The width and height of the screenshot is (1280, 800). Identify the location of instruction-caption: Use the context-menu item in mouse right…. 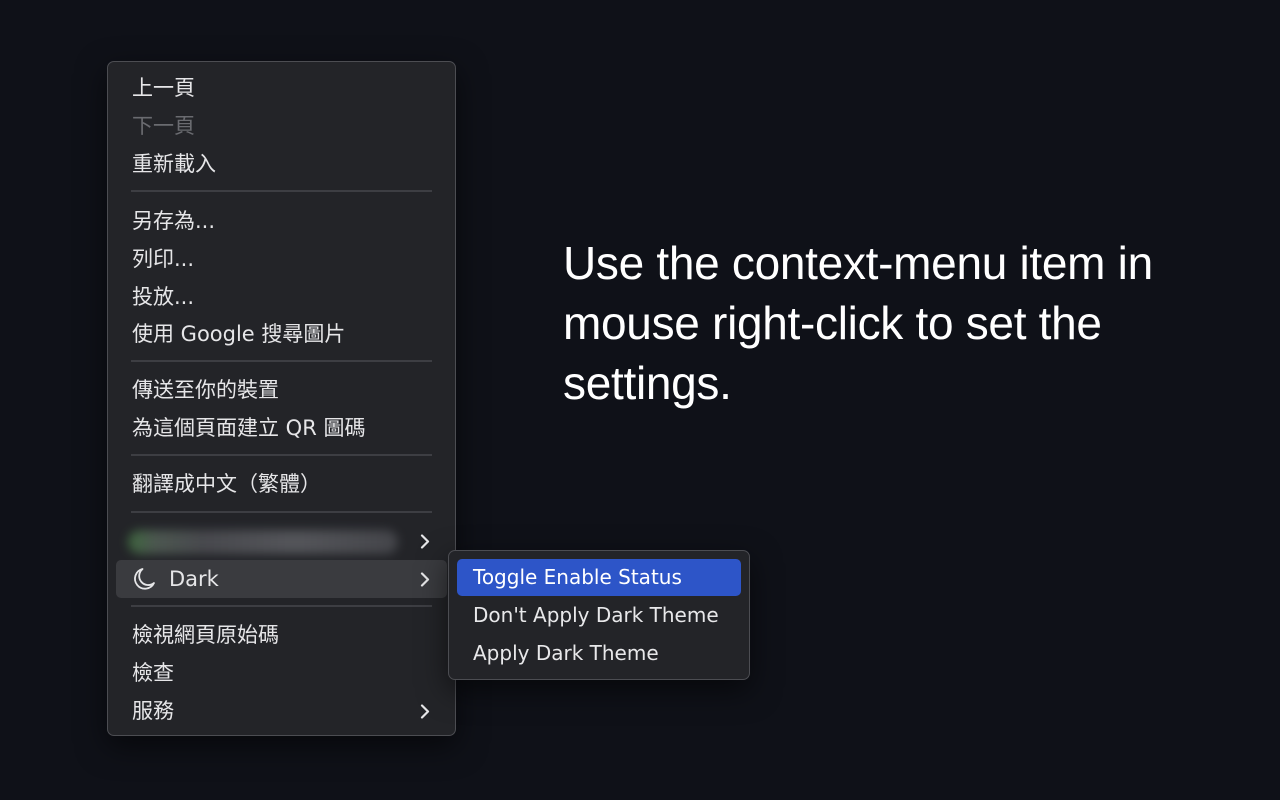
(858, 323).